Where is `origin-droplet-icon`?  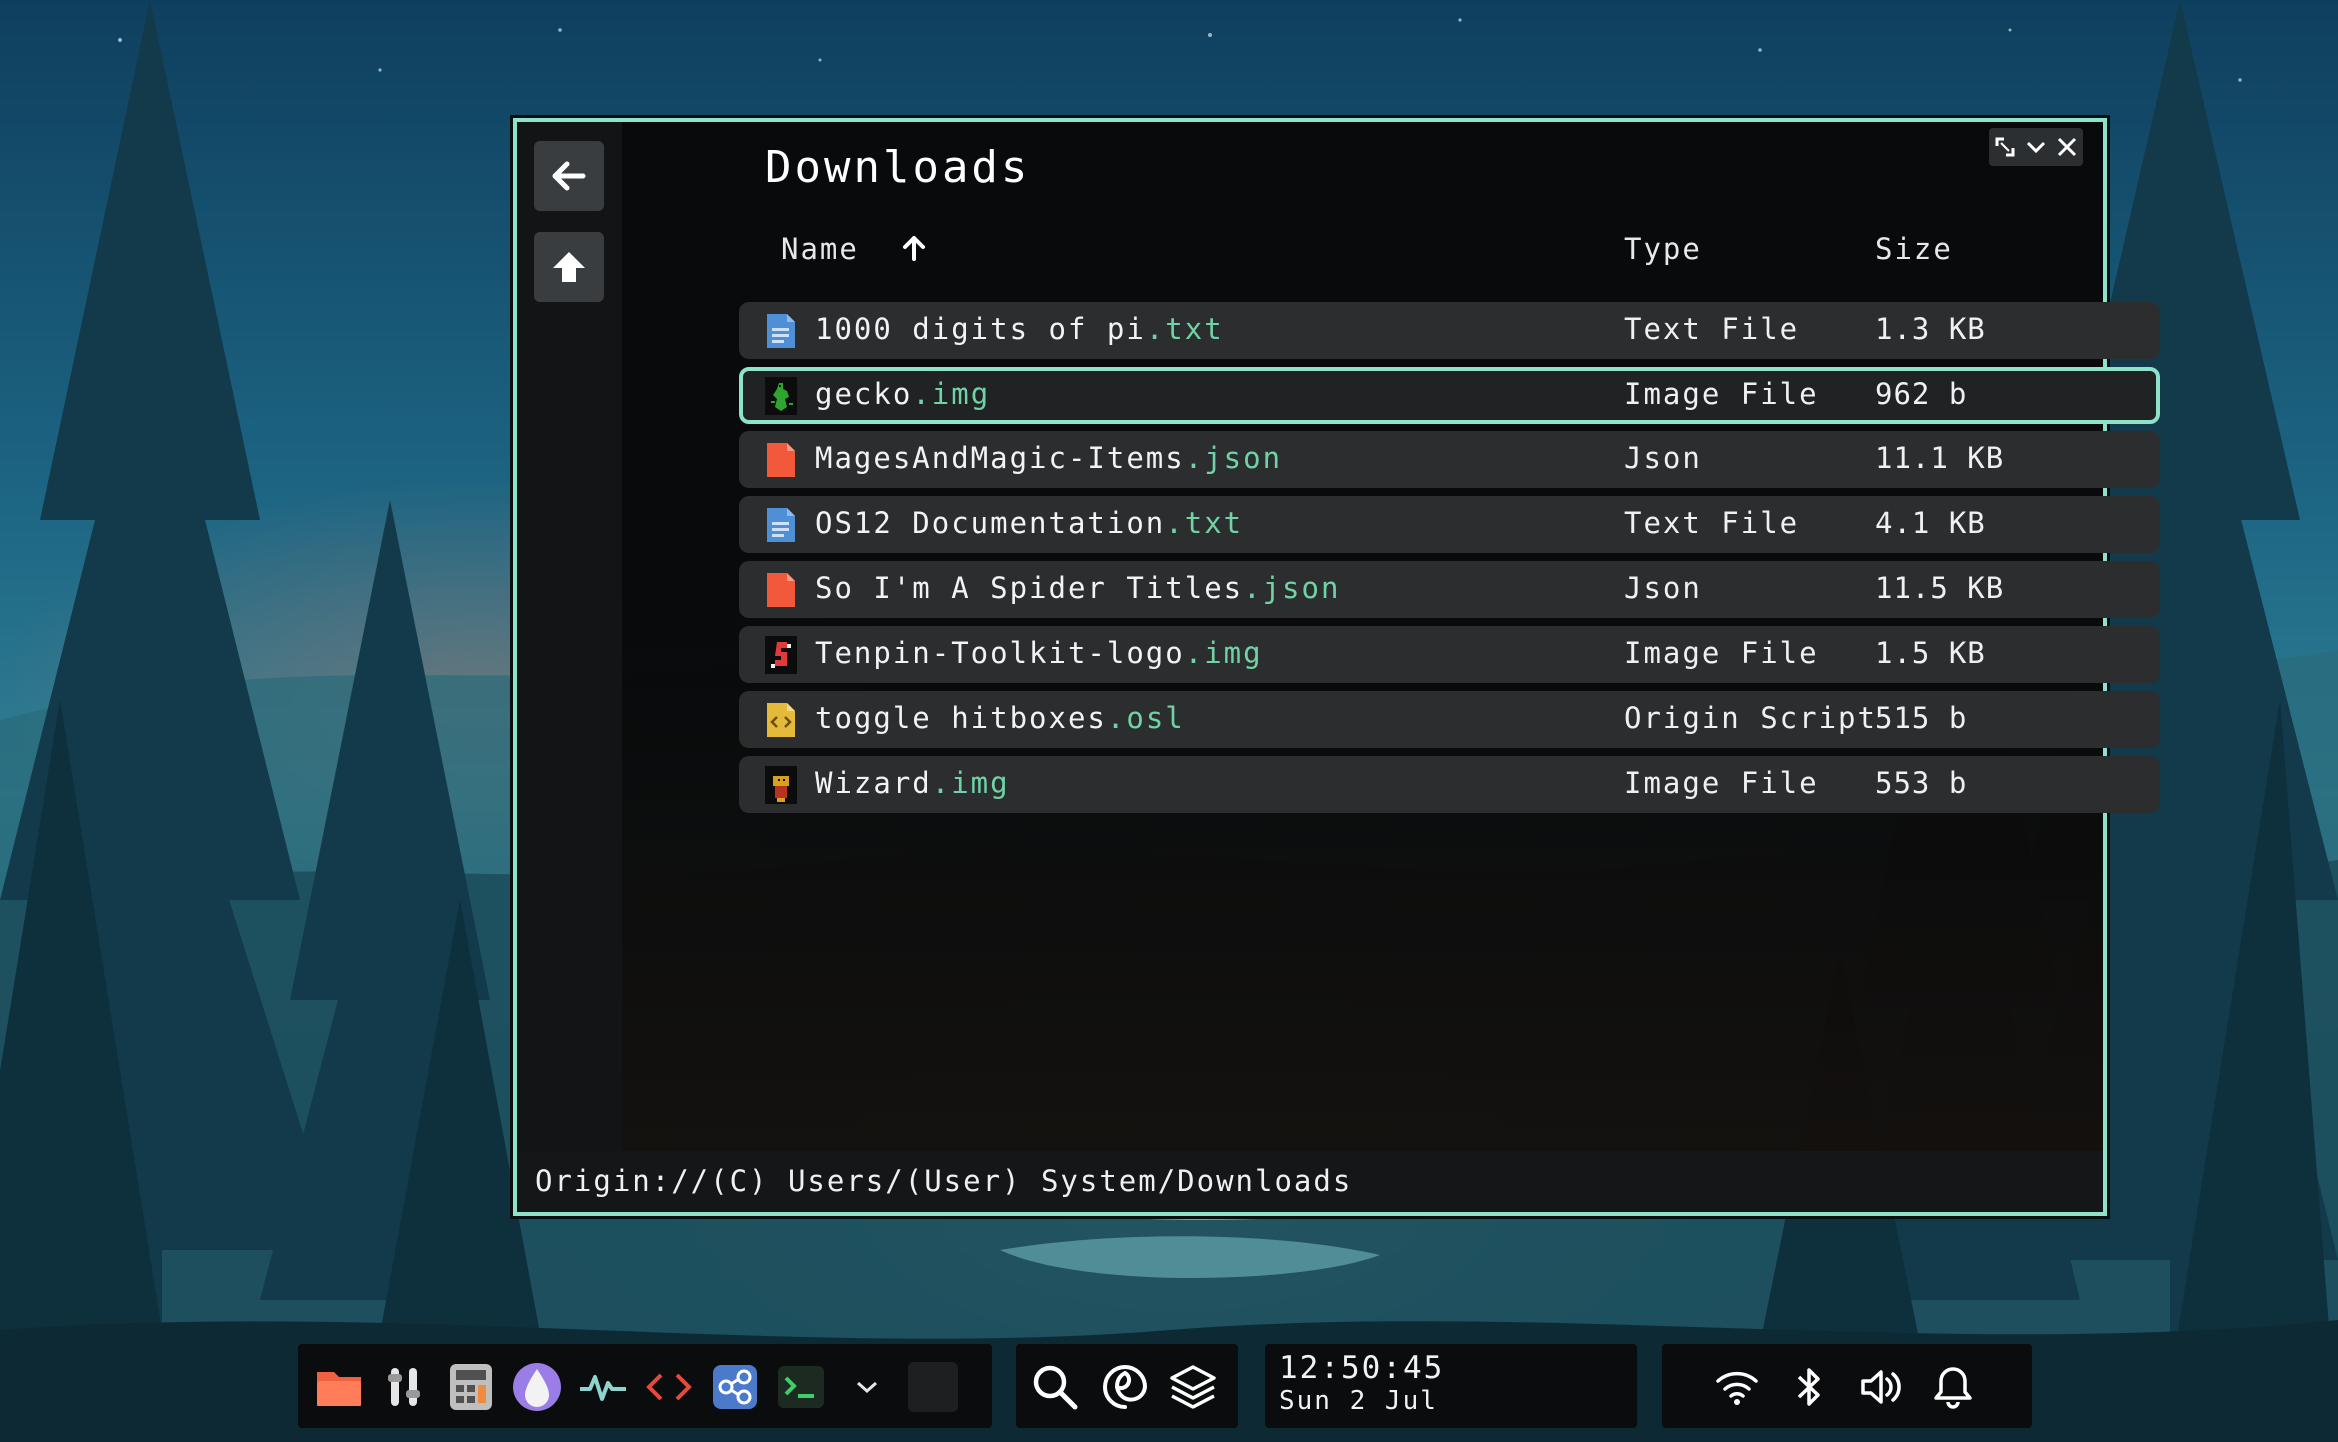
origin-droplet-icon is located at coordinates (537, 1387).